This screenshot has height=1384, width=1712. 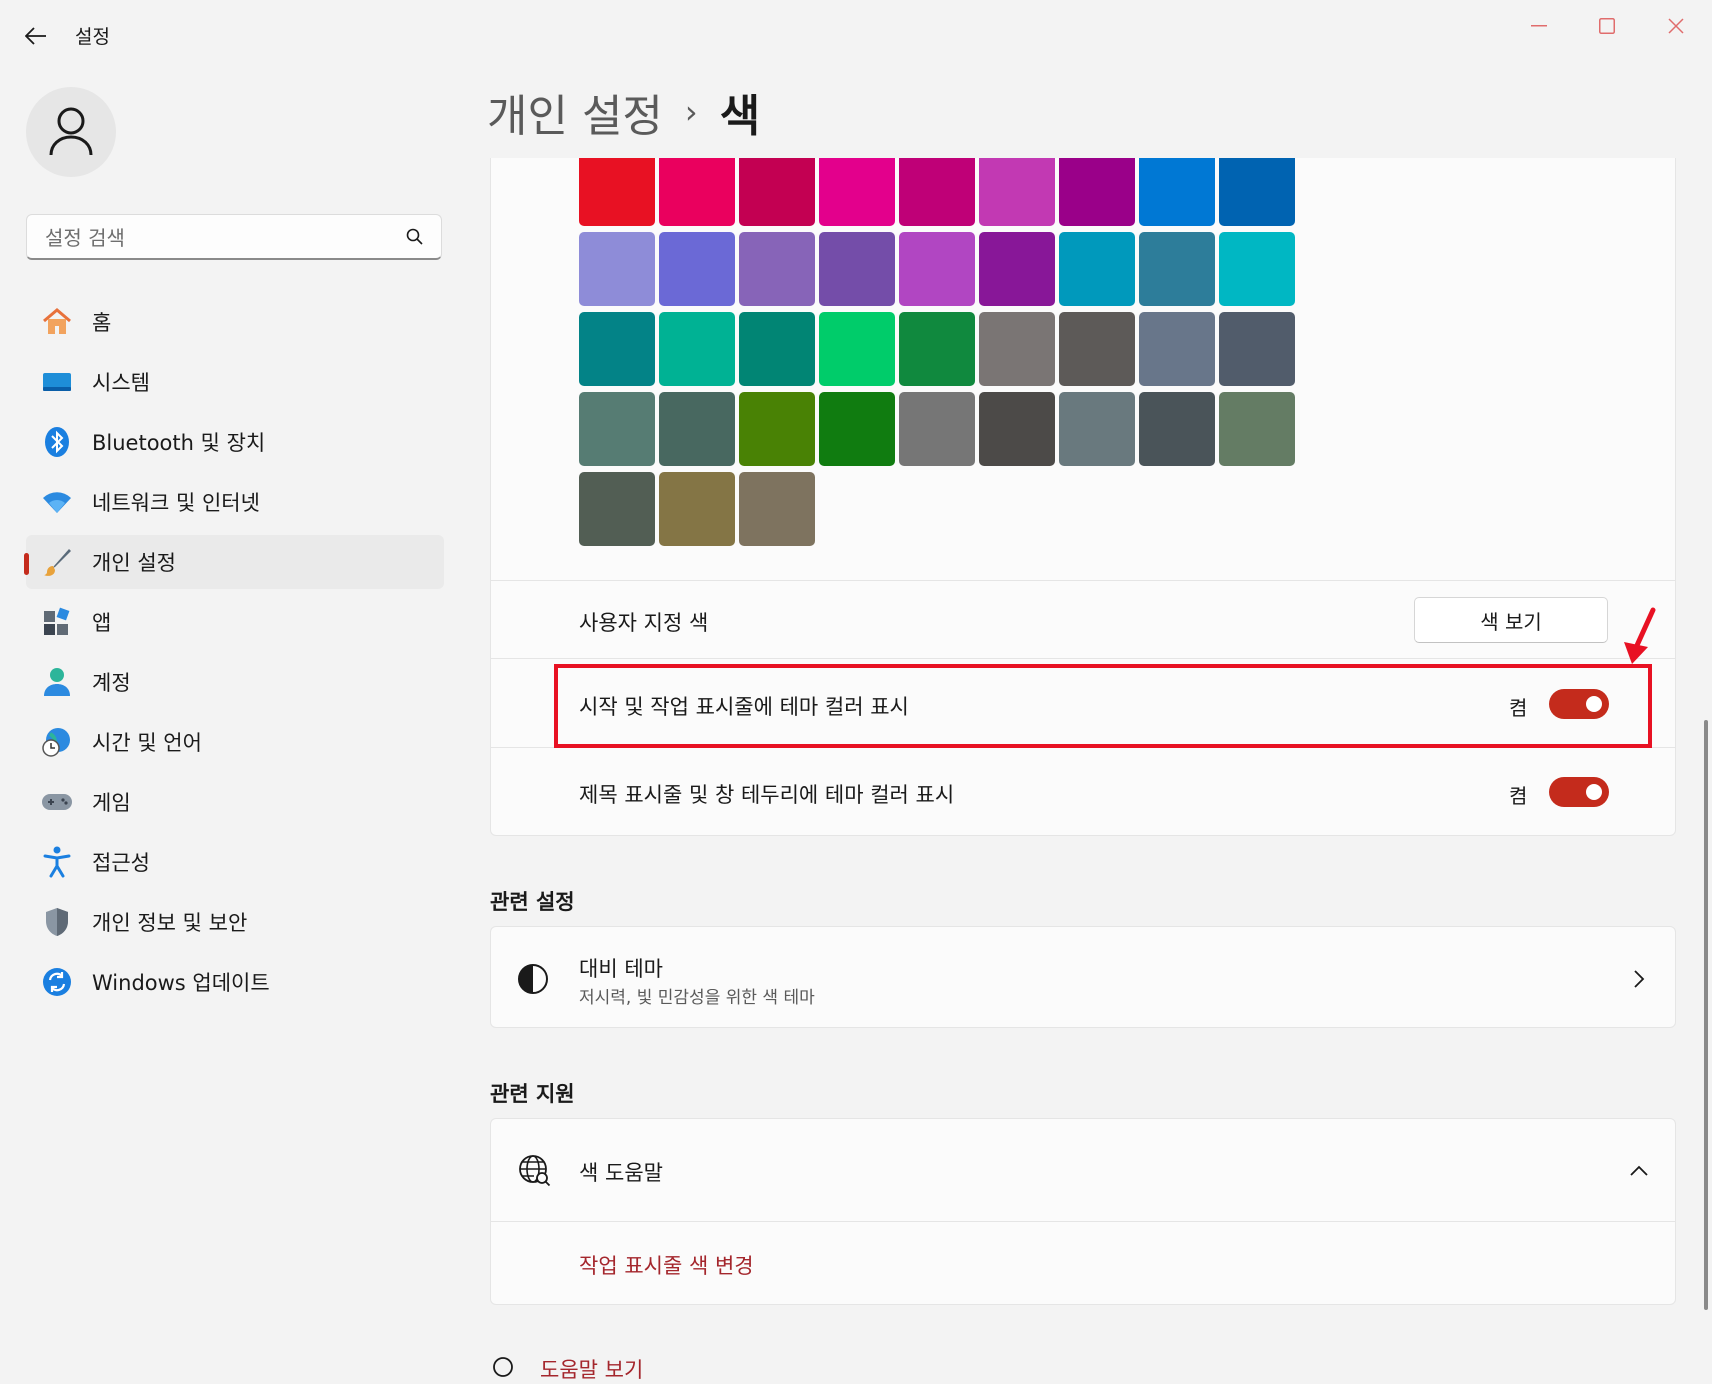 What do you see at coordinates (235, 742) in the screenshot?
I see `sidebar-item-time-language: 시간 및 언어` at bounding box center [235, 742].